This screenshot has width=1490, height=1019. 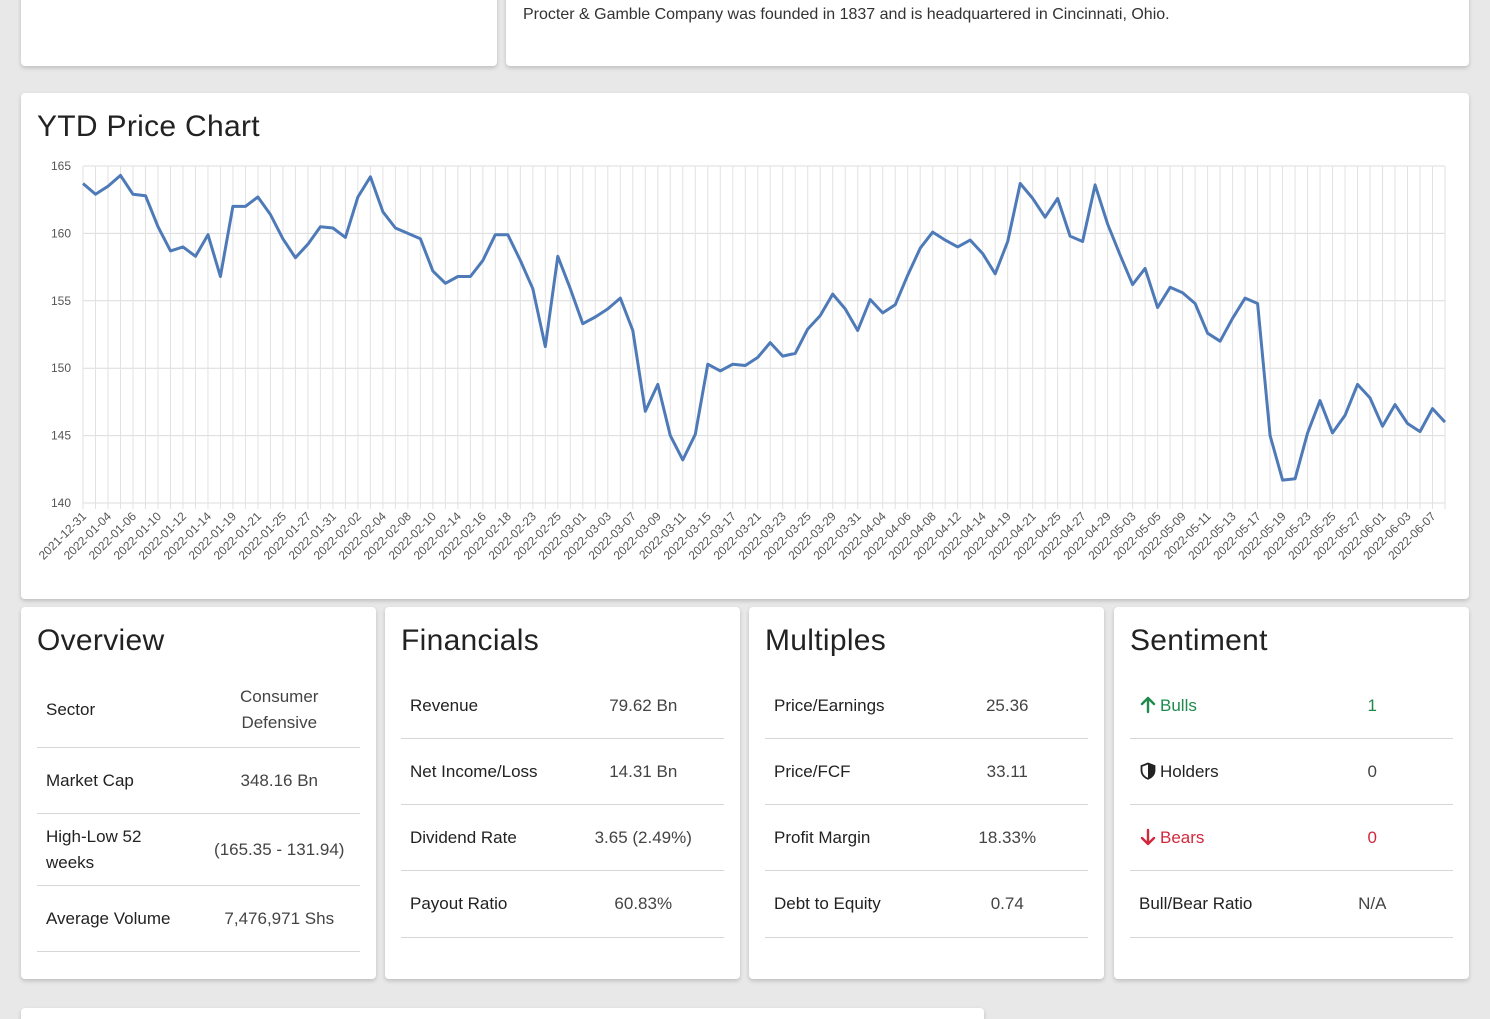 What do you see at coordinates (279, 780) in the screenshot?
I see `row-value: 348.16 Bn` at bounding box center [279, 780].